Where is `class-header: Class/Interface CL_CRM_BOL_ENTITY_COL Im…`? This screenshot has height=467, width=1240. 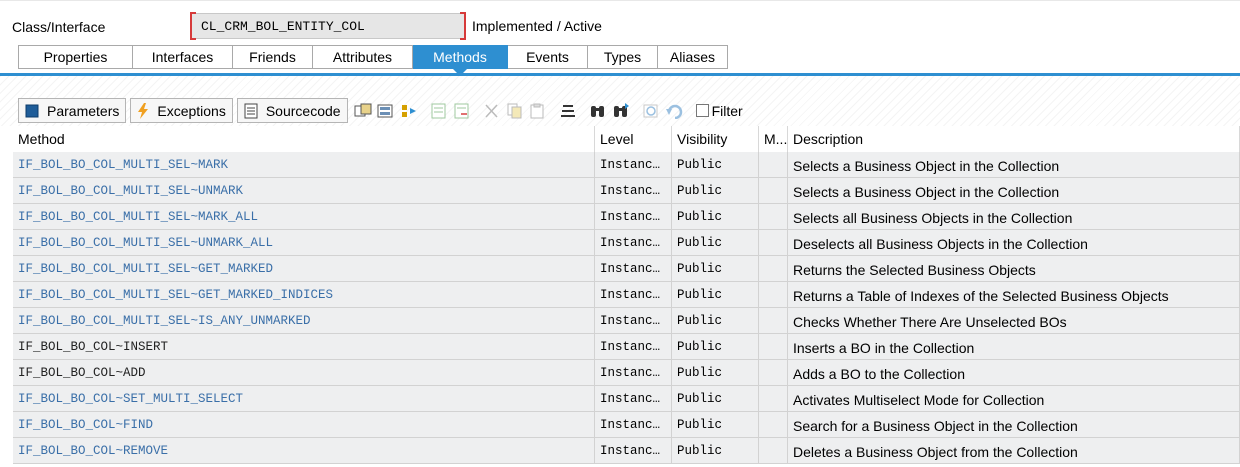
class-header: Class/Interface CL_CRM_BOL_ENTITY_COL Im… is located at coordinates (620, 21).